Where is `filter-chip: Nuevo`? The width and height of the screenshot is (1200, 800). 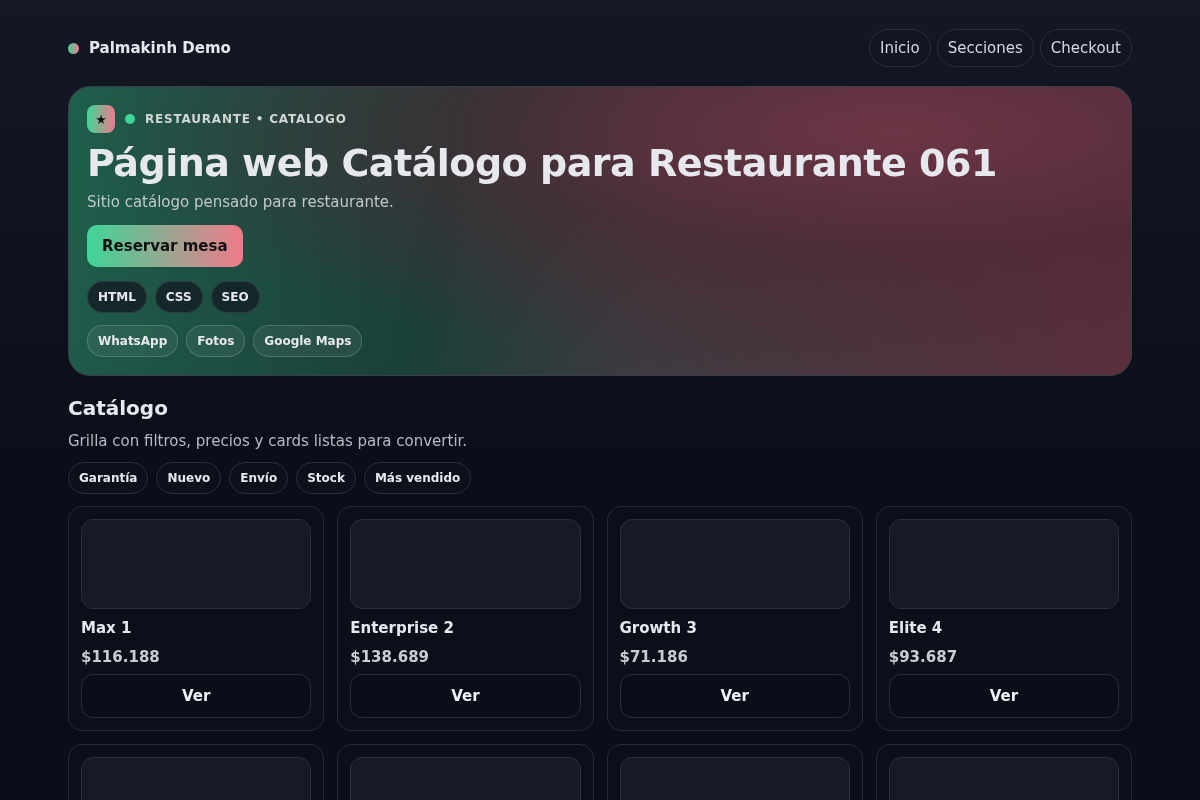 filter-chip: Nuevo is located at coordinates (189, 477).